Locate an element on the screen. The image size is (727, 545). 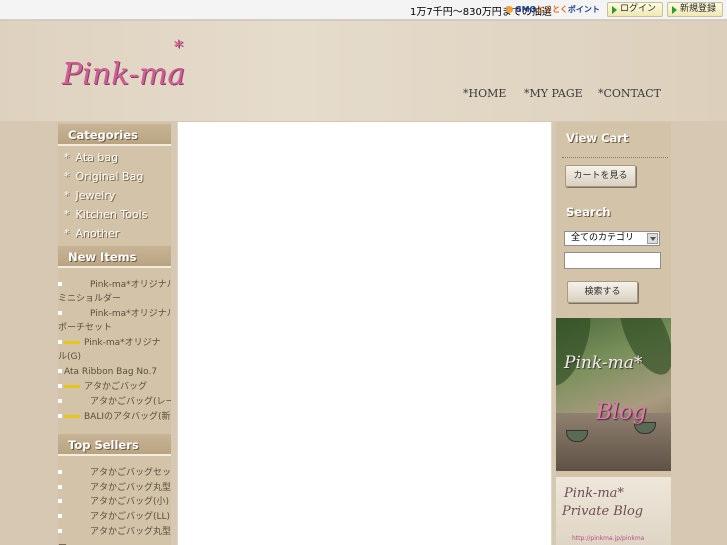
list-item-cont: ポーチセット is located at coordinates (114, 328).